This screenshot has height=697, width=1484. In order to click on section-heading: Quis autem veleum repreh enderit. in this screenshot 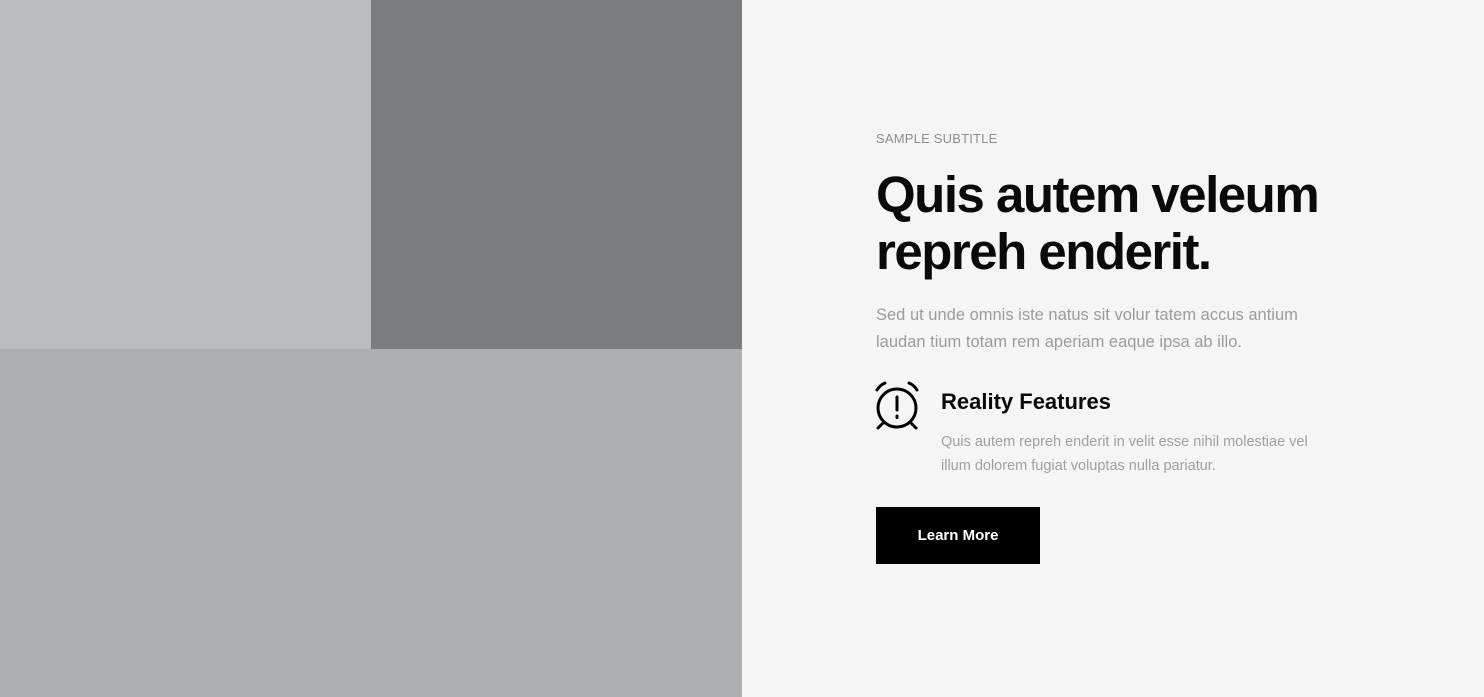, I will do `click(1098, 223)`.